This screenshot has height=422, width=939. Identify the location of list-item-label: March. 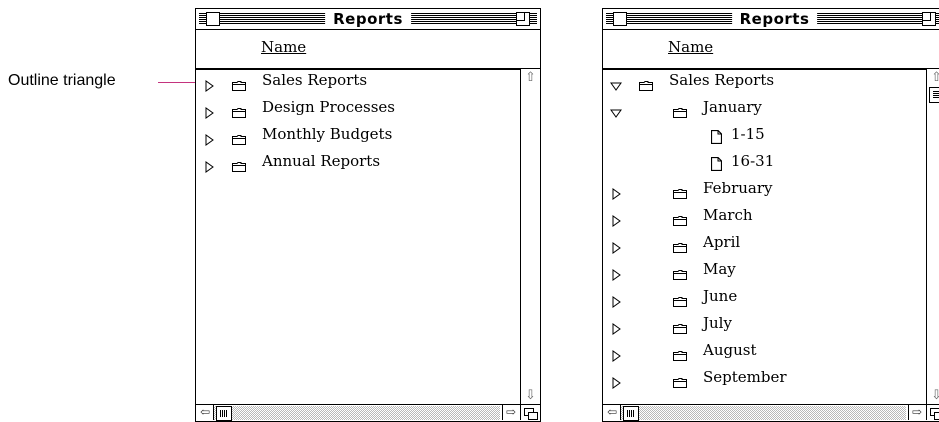
(728, 215).